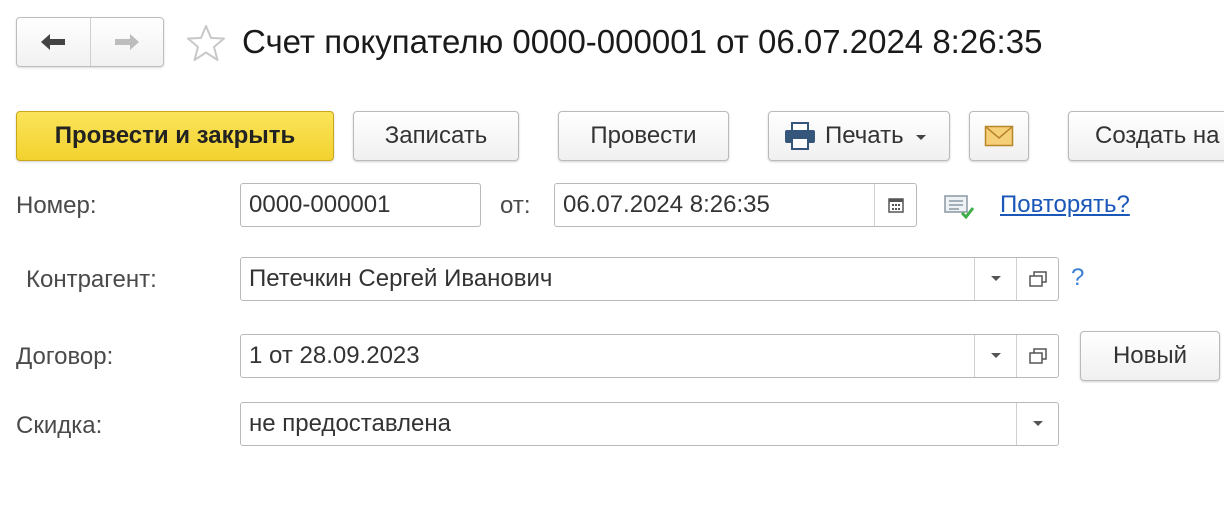  Describe the element at coordinates (59, 425) in the screenshot. I see `discount-label: Скидка:` at that location.